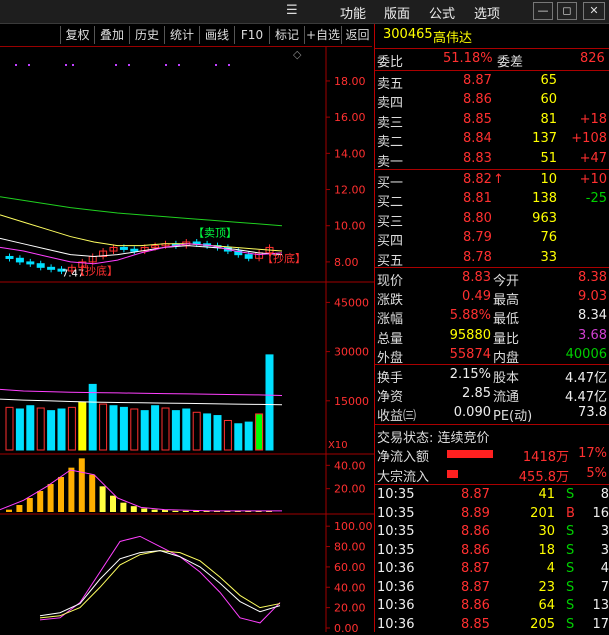 The image size is (609, 635). What do you see at coordinates (492, 337) in the screenshot?
I see `stat-row: 总量 95880 量比 3.68` at bounding box center [492, 337].